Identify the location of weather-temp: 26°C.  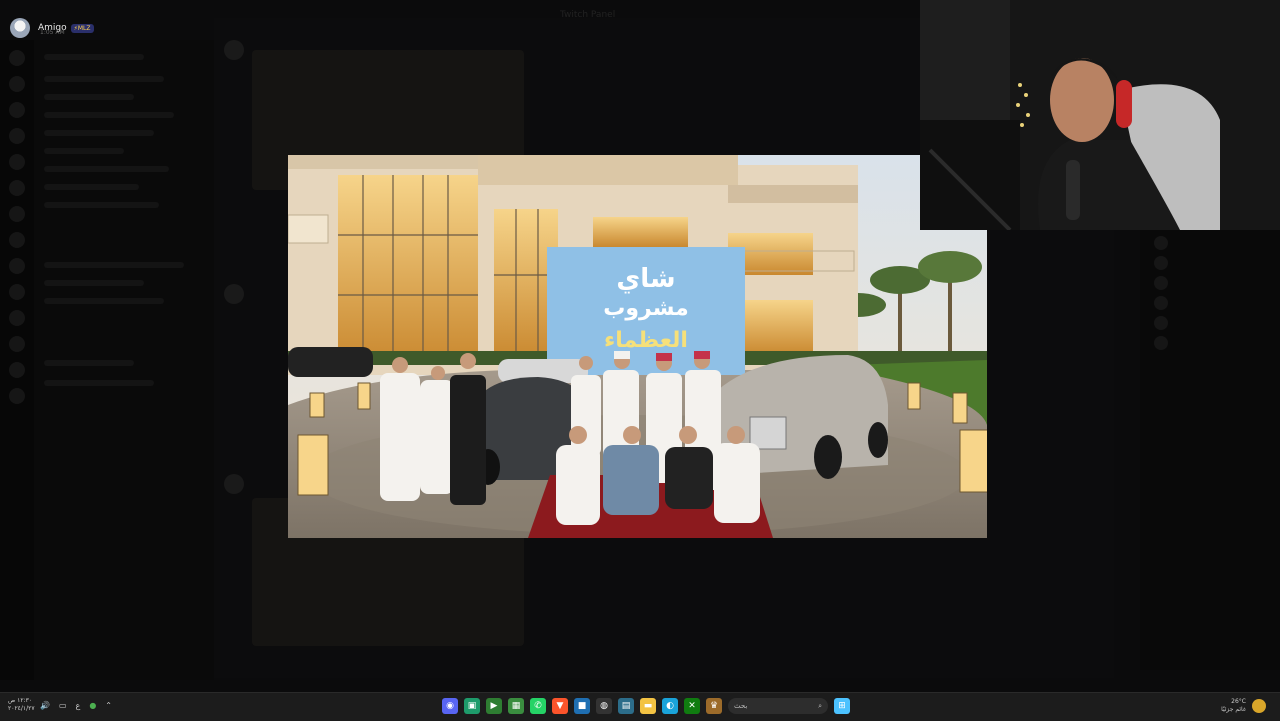
(1238, 701).